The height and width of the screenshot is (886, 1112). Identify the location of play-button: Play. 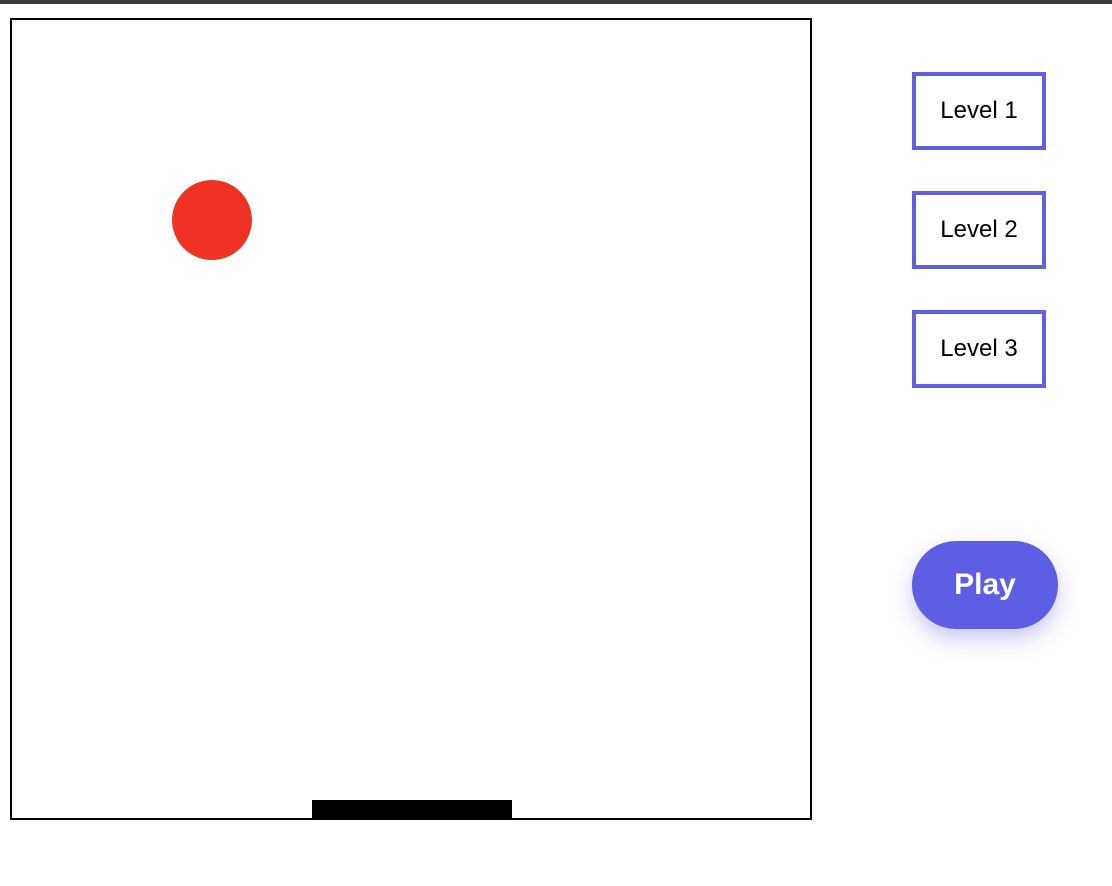
(985, 585).